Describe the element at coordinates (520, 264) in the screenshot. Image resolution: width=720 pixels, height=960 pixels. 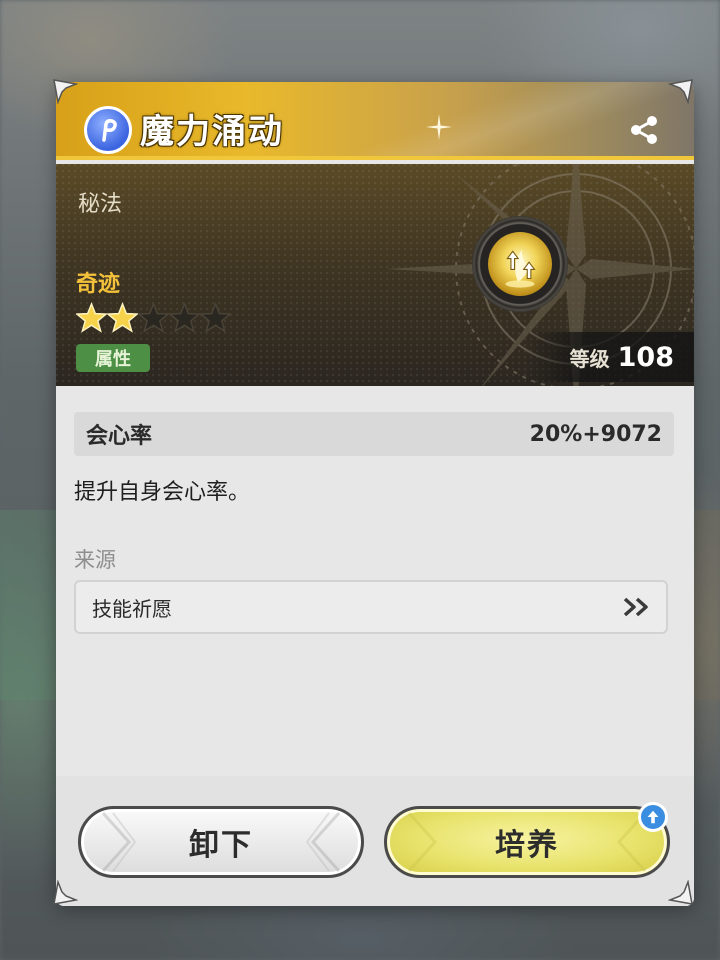
I see `power-surge-icon` at that location.